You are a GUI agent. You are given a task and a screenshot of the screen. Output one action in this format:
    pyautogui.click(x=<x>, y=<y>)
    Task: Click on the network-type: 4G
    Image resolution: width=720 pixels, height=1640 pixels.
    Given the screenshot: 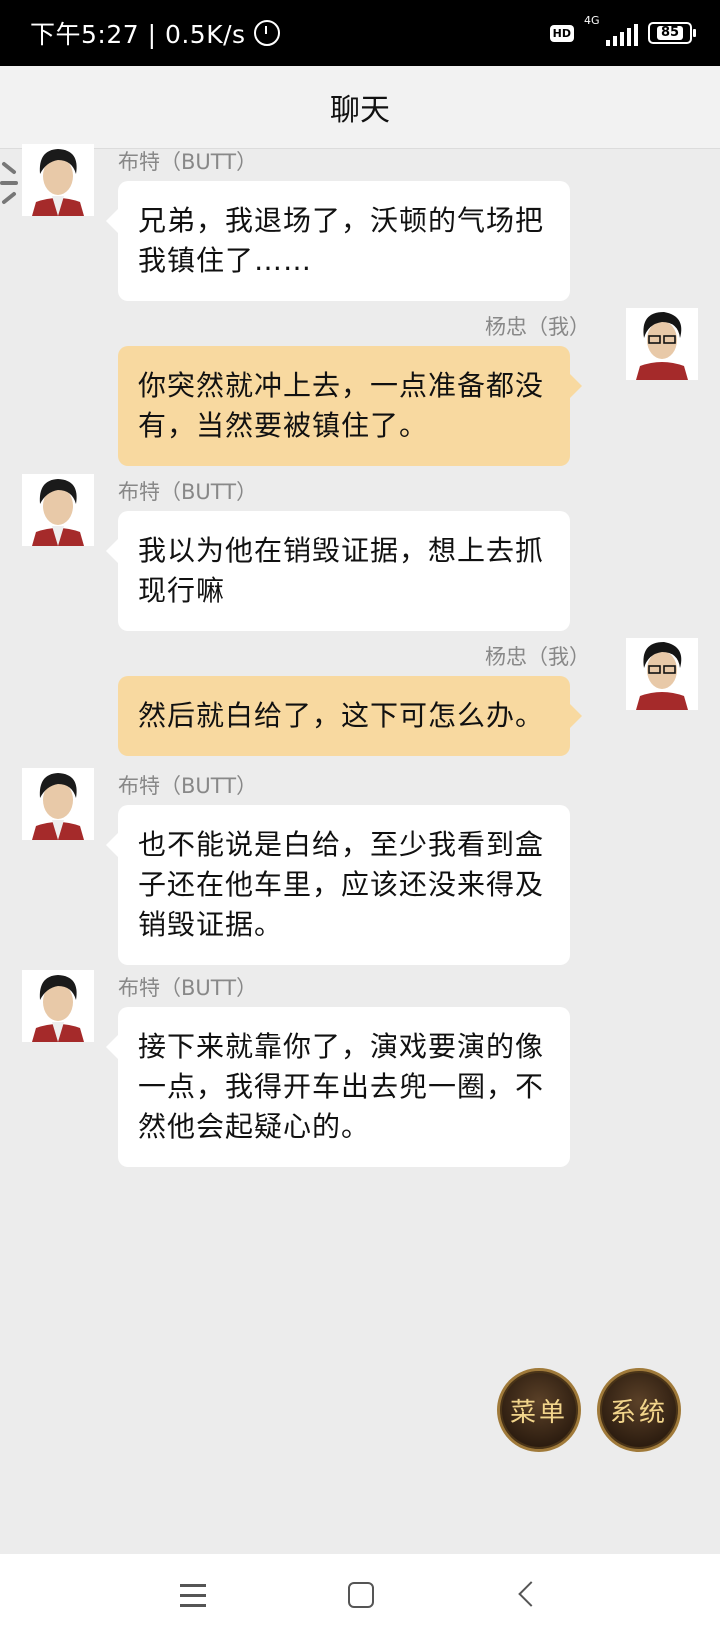 What is the action you would take?
    pyautogui.click(x=592, y=20)
    